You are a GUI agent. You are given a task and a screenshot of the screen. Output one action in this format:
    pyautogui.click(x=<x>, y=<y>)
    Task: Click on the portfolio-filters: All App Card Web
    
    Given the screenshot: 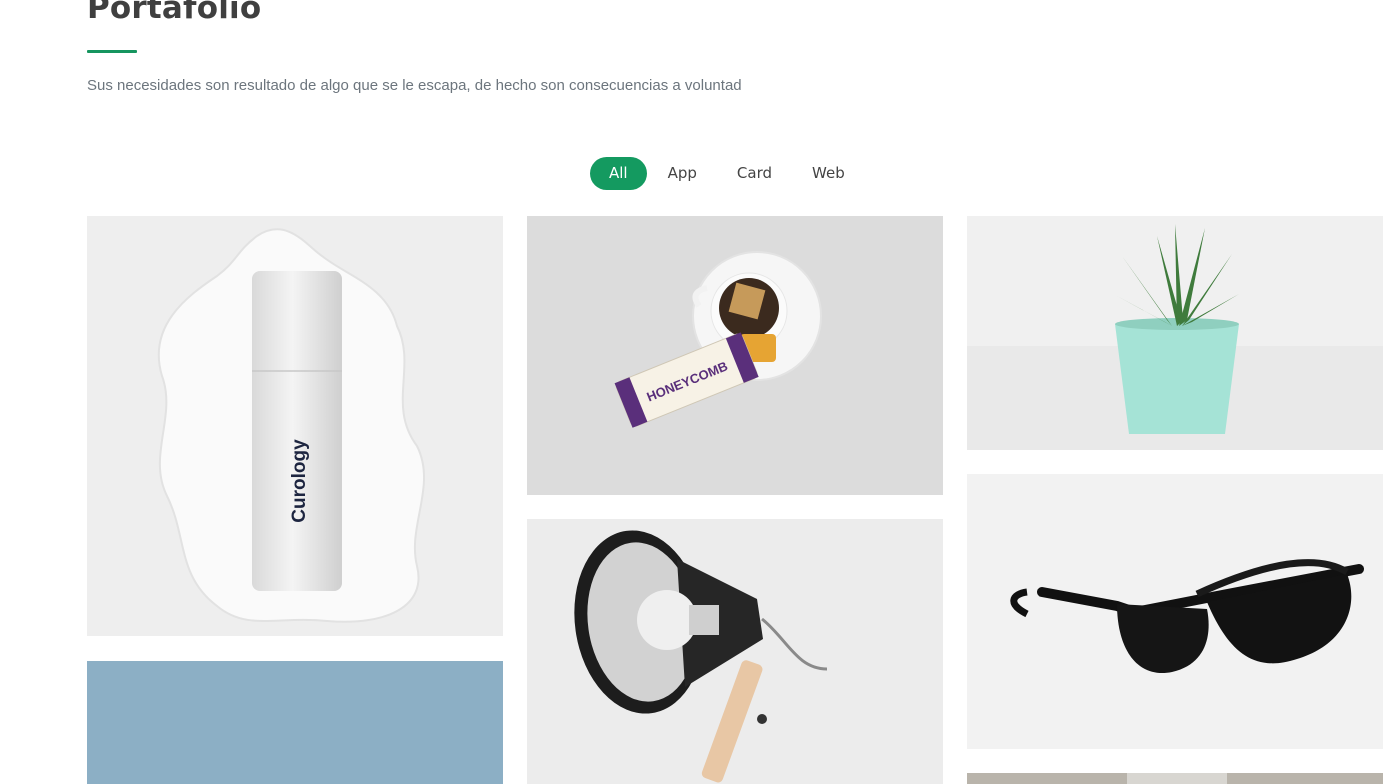 What is the action you would take?
    pyautogui.click(x=728, y=173)
    